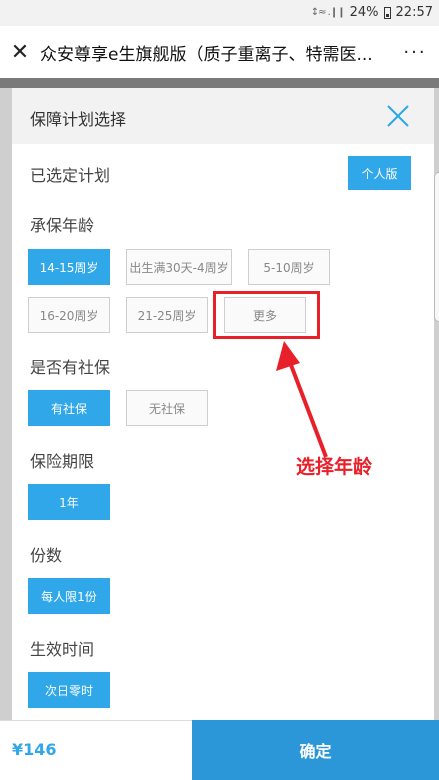  What do you see at coordinates (69, 502) in the screenshot?
I see `term-1year-button: 1年` at bounding box center [69, 502].